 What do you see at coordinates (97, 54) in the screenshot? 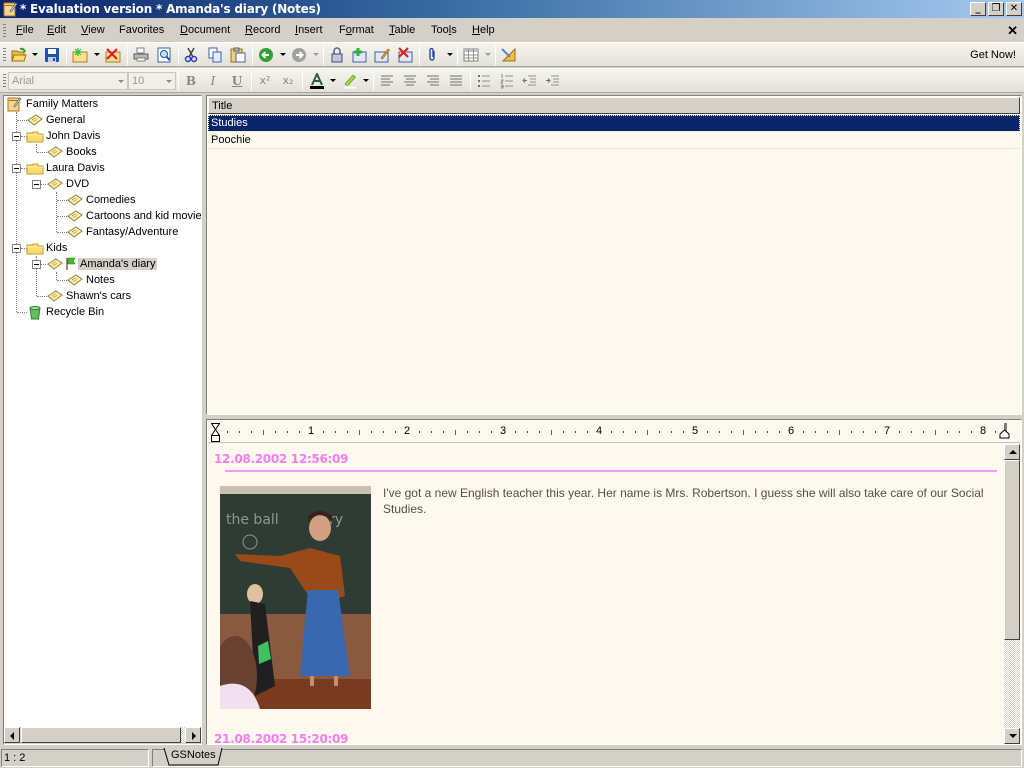
I see `new-record-dropdown-arrow` at bounding box center [97, 54].